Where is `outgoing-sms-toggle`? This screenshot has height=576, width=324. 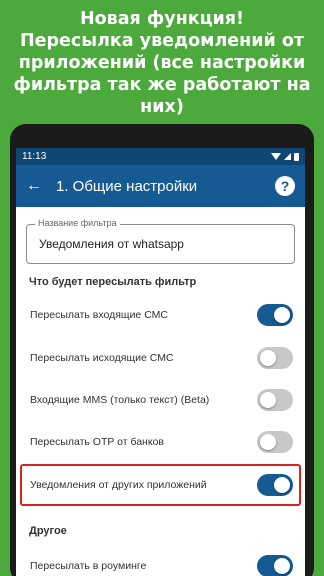
outgoing-sms-toggle is located at coordinates (275, 358).